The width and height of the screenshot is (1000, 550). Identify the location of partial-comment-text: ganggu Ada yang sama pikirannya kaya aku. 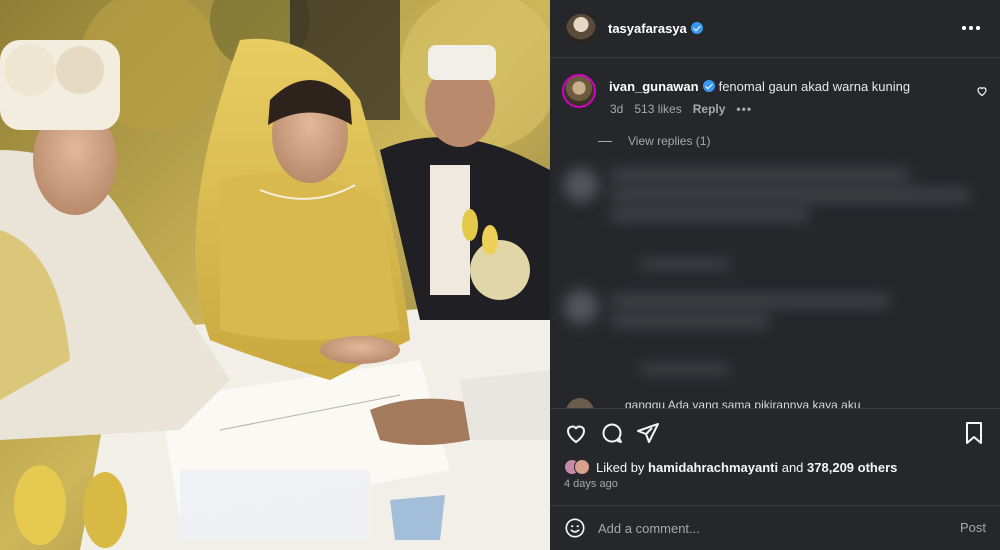
(743, 403).